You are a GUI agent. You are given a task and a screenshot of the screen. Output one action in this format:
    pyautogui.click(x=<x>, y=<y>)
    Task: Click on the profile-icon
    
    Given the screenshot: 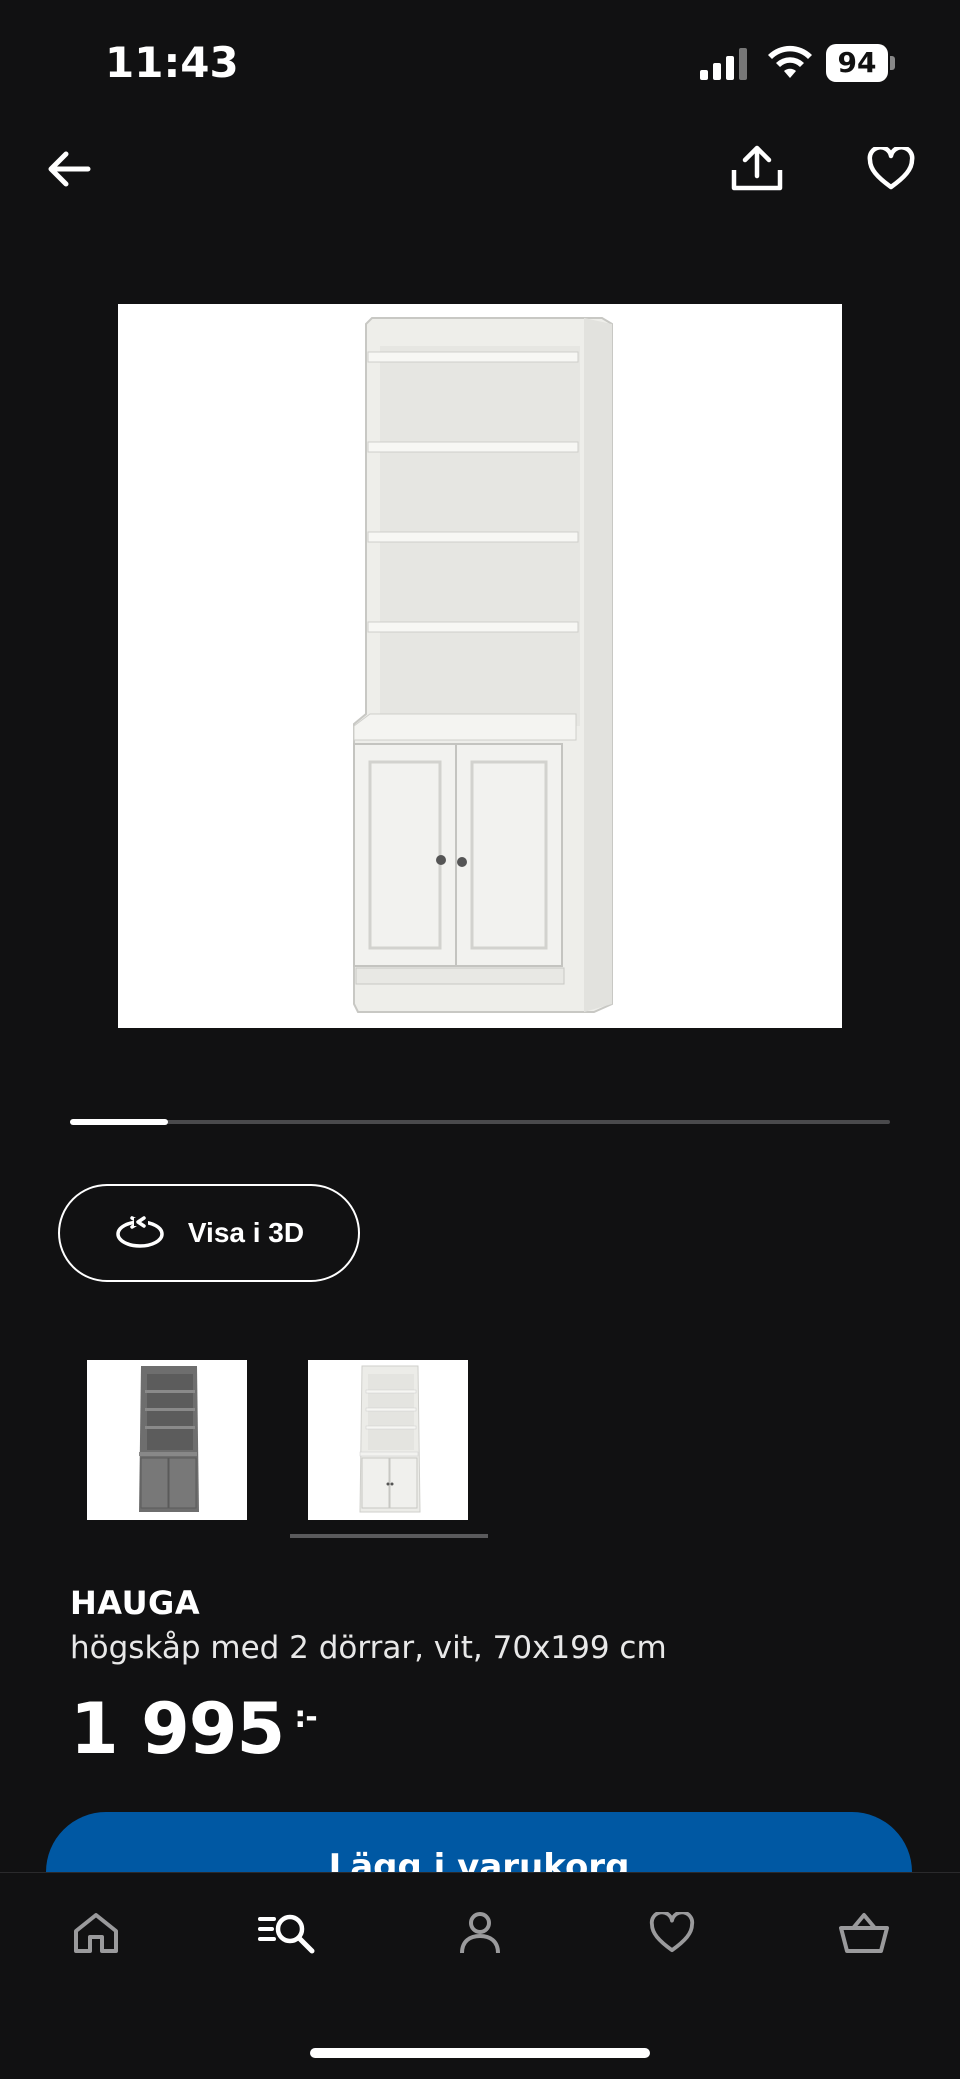 What is the action you would take?
    pyautogui.click(x=480, y=1933)
    